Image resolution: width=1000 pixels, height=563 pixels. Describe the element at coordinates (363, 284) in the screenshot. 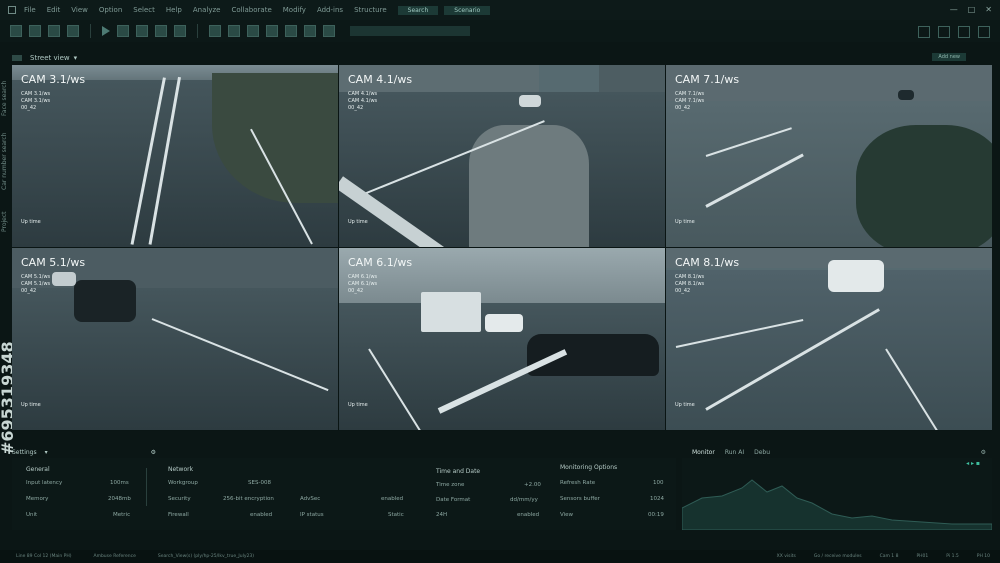

I see `camera-sub: CAM 6.1/ws CAM 6.1/ws 00_42` at that location.